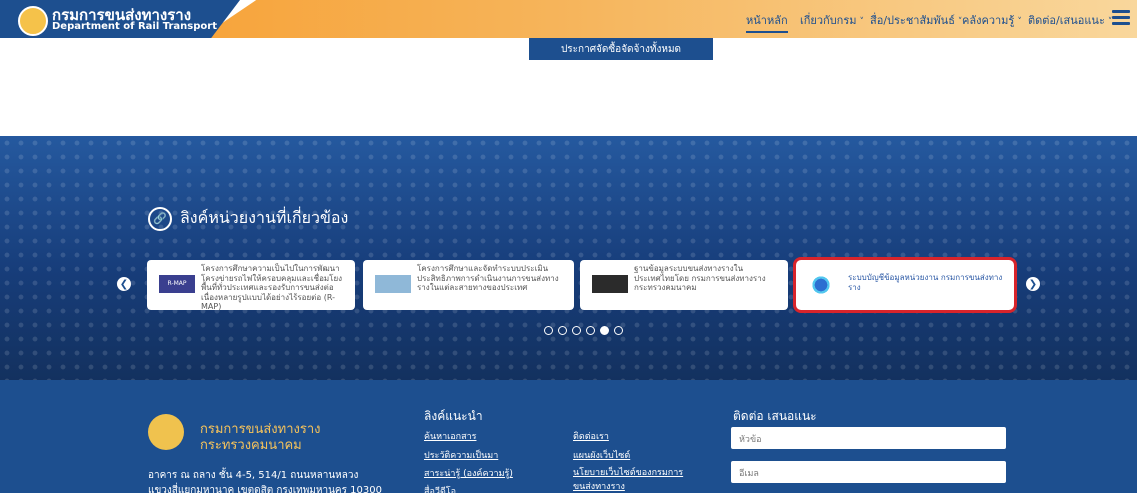  Describe the element at coordinates (583, 330) in the screenshot. I see `carousel-pager` at that location.